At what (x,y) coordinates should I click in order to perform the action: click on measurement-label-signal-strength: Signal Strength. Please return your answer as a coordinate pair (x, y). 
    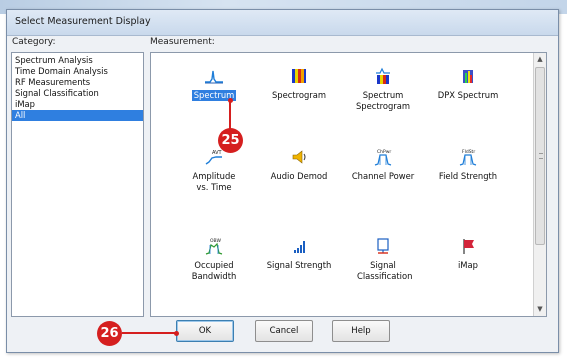
    Looking at the image, I should click on (299, 265).